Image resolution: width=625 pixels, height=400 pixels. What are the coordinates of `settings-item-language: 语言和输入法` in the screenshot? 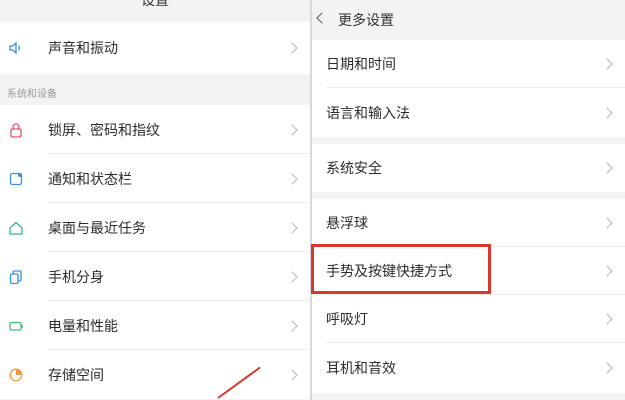 It's located at (468, 112).